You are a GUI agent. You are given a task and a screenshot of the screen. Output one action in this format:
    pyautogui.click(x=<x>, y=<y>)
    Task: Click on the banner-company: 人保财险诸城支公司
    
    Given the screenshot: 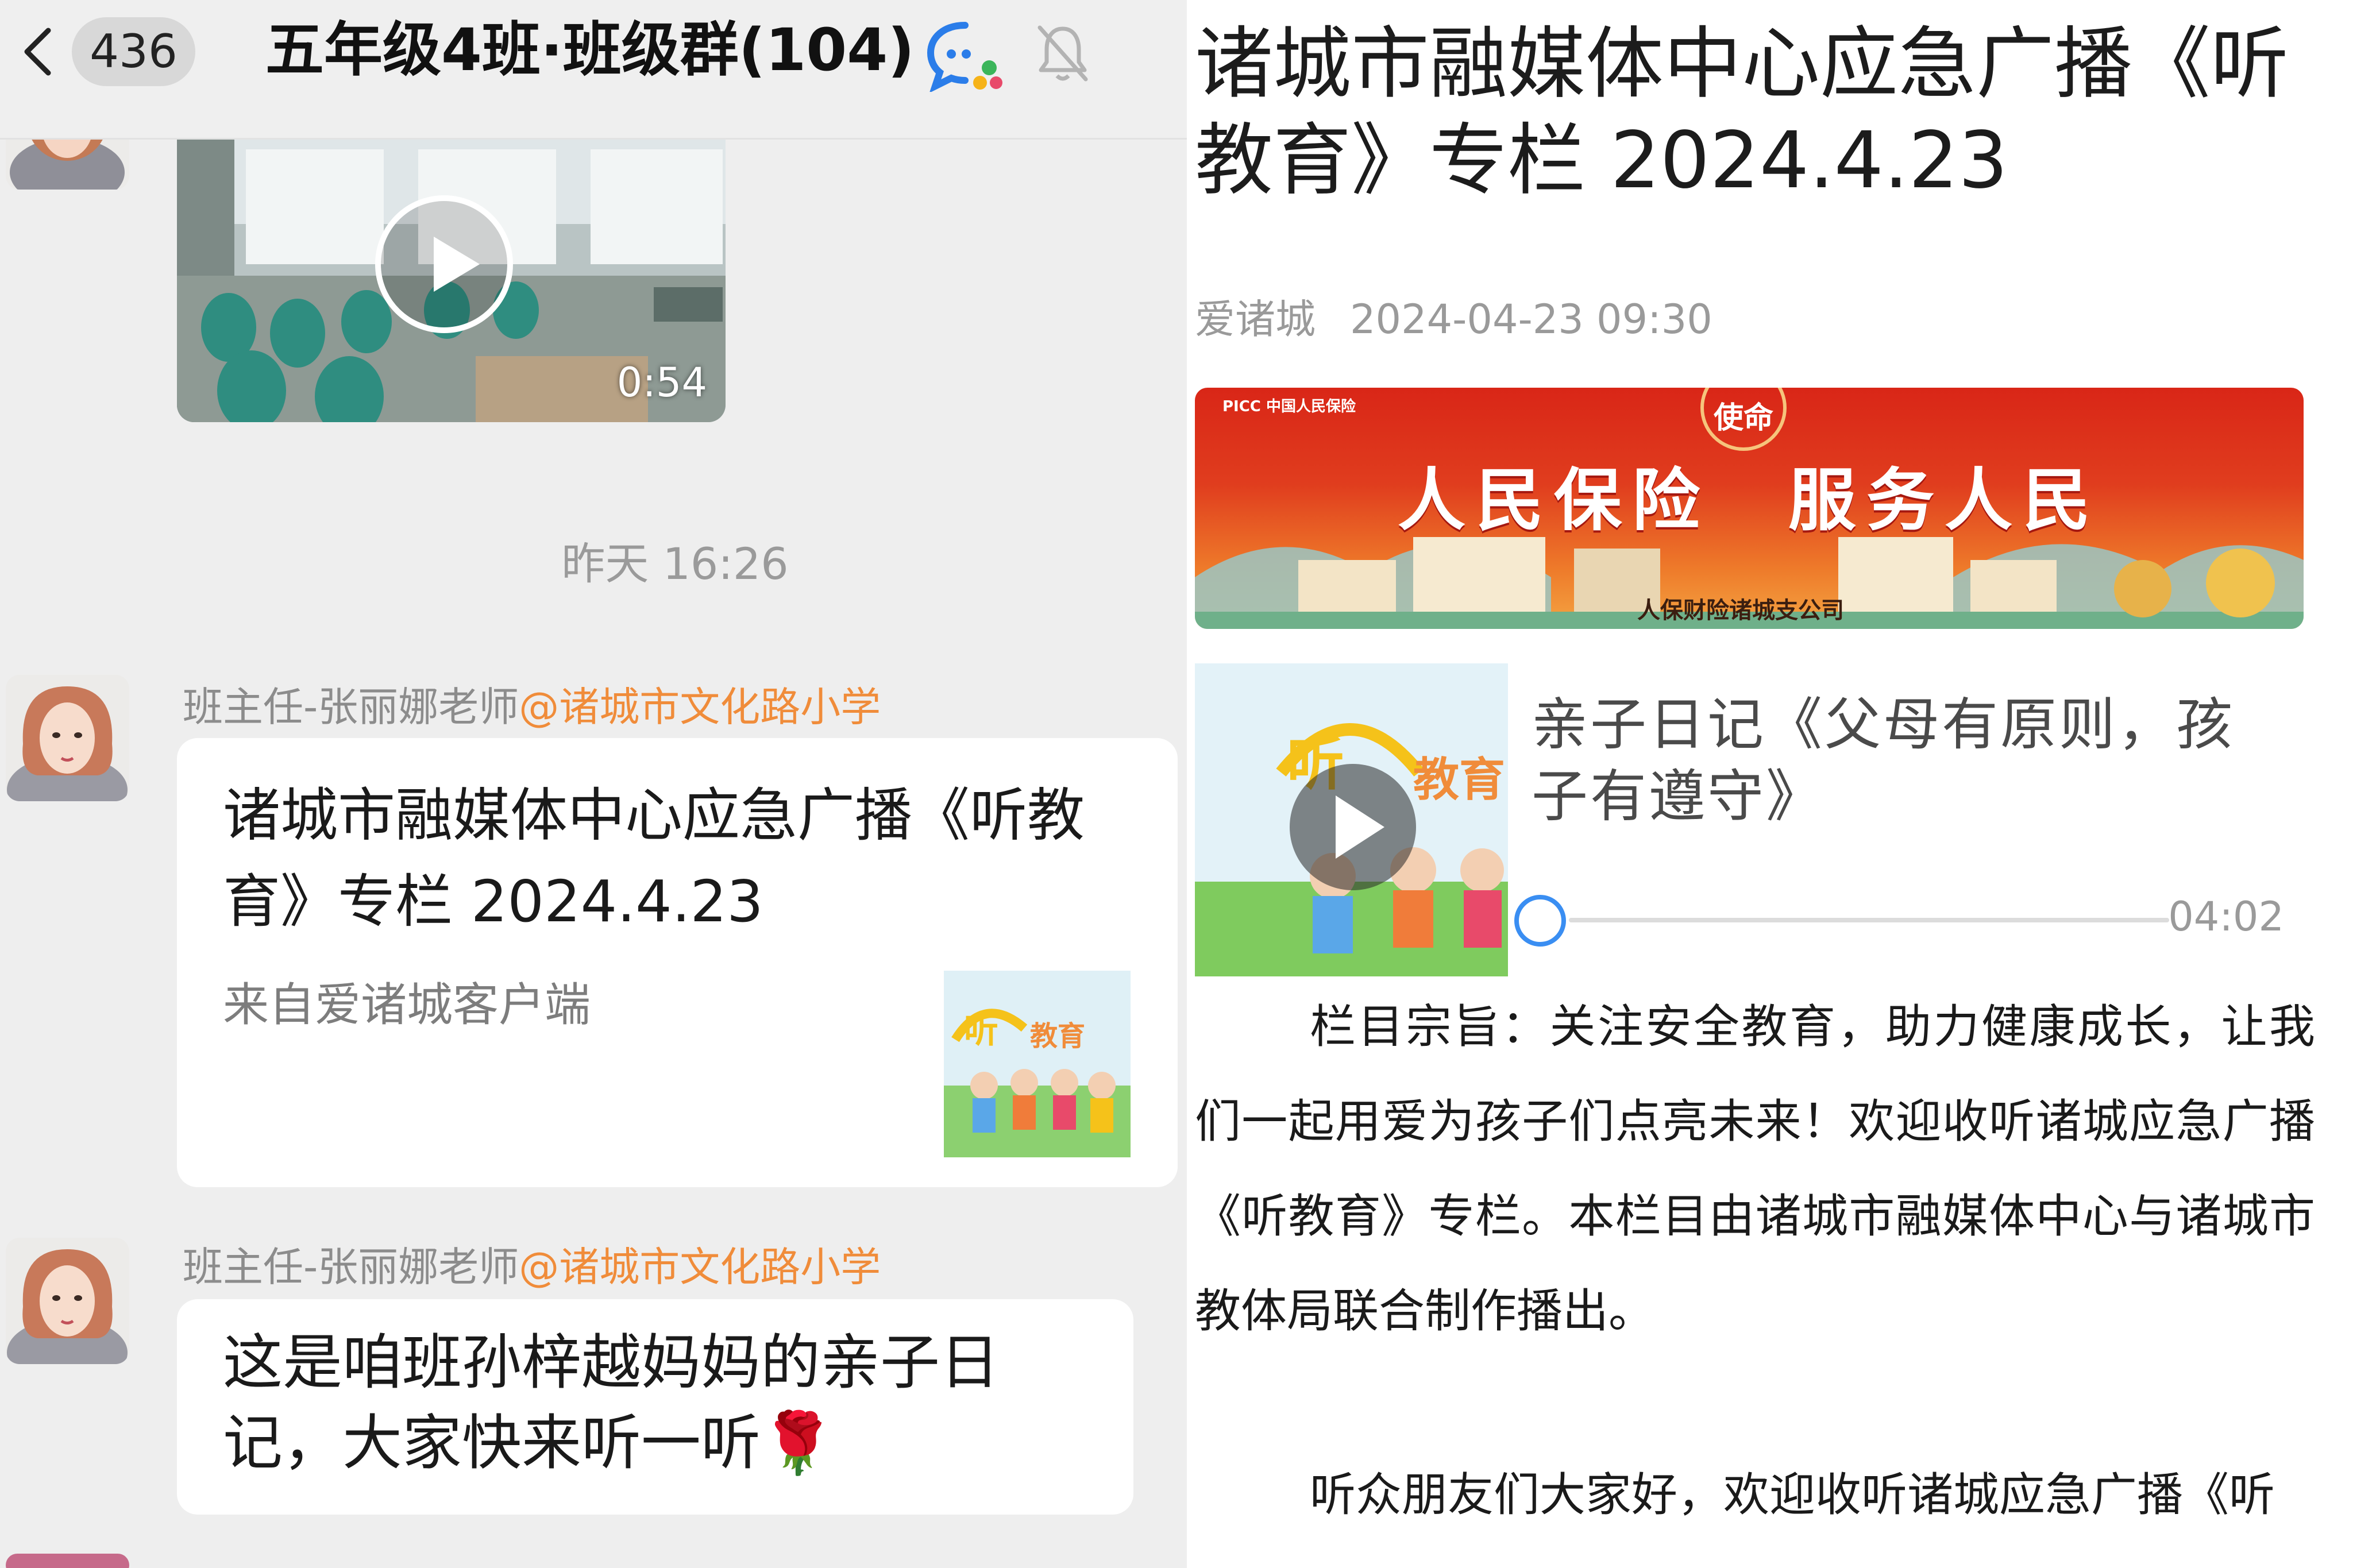 What is the action you would take?
    pyautogui.click(x=1740, y=610)
    